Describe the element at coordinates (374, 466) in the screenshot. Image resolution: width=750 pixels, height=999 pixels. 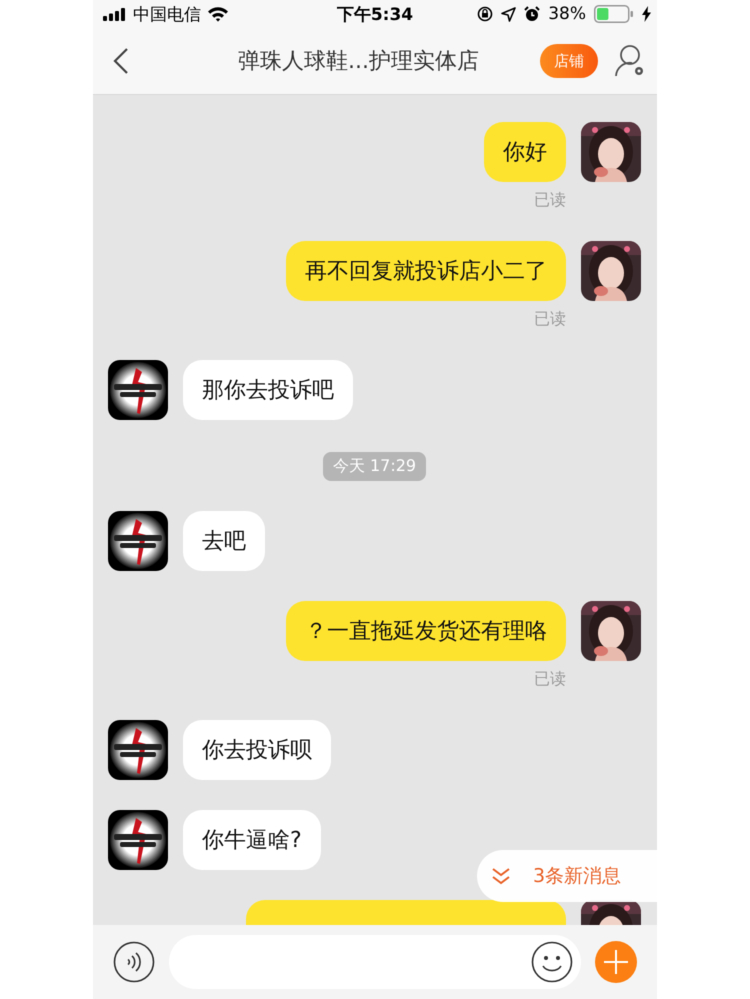
I see `timestamp: 今天 17:29` at that location.